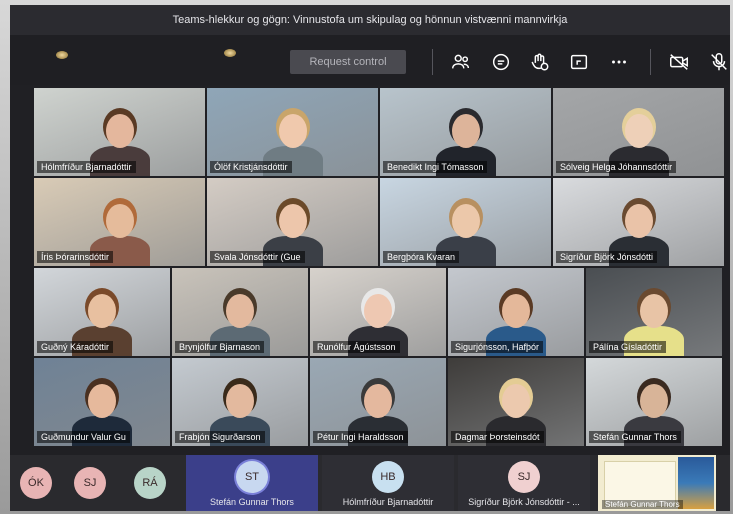  Describe the element at coordinates (252, 477) in the screenshot. I see `participant-avatar: ST` at that location.